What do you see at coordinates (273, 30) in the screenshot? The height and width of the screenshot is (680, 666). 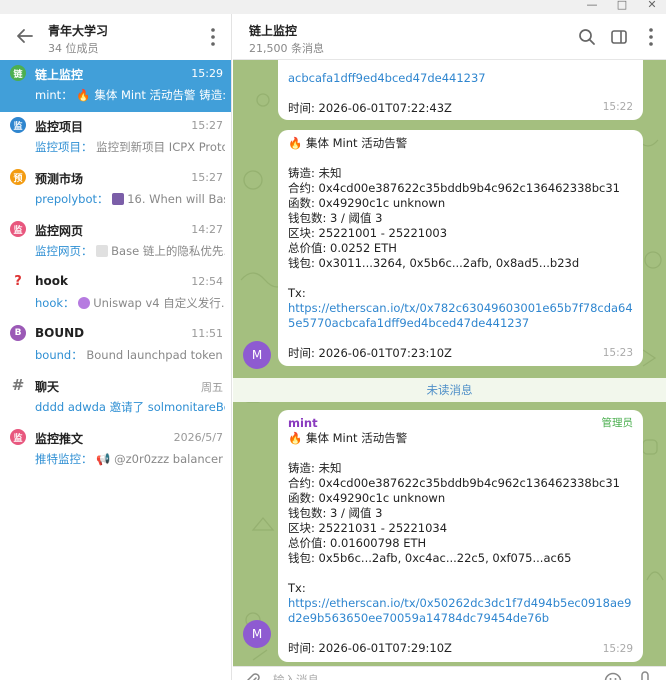 I see `channel-title: 链上监控` at bounding box center [273, 30].